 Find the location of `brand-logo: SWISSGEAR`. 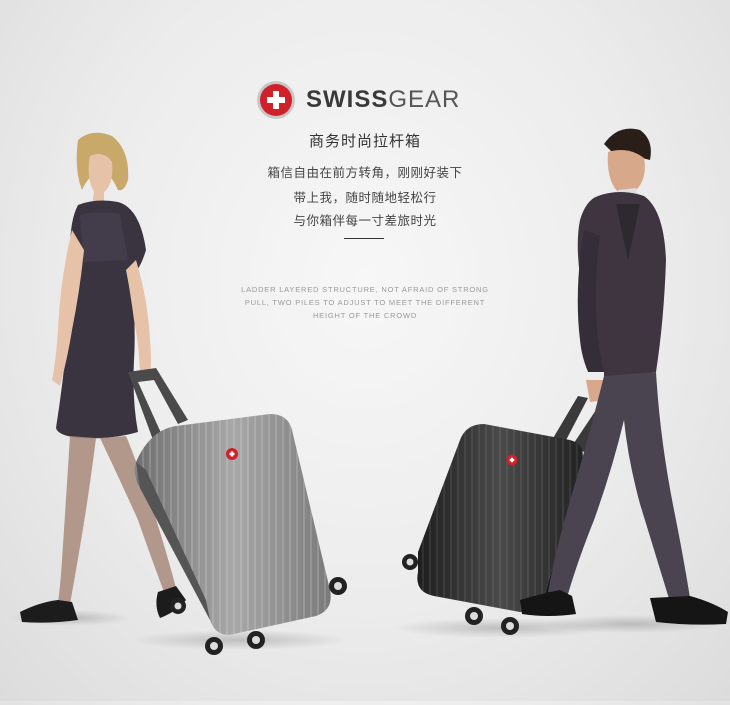

brand-logo: SWISSGEAR is located at coordinates (358, 100).